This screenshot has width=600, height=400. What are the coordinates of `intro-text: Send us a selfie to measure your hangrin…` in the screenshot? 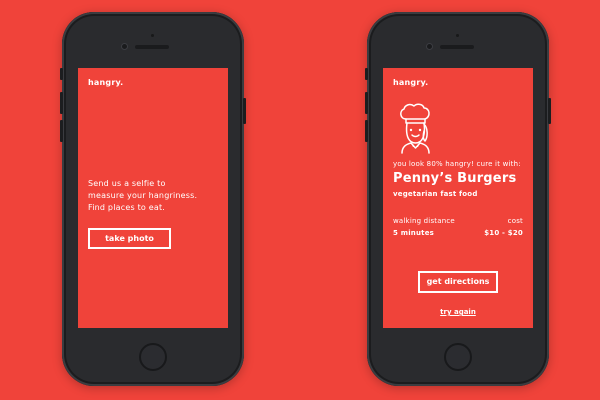 It's located at (143, 195).